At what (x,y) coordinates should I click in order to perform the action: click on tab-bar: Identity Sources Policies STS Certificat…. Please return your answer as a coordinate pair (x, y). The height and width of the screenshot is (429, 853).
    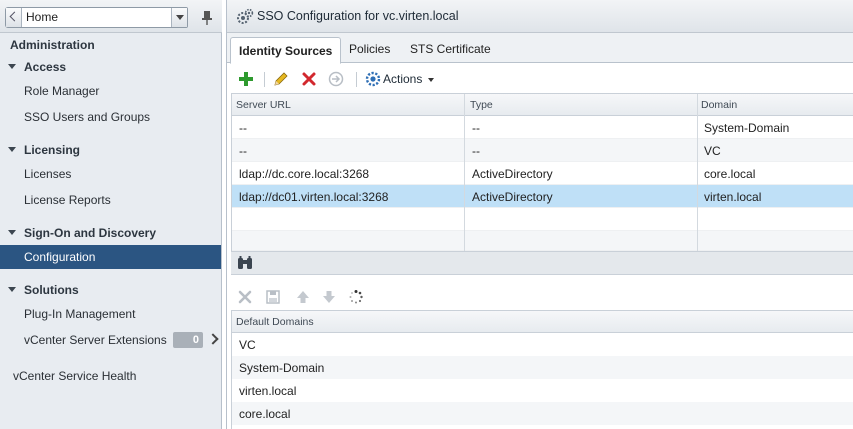
    Looking at the image, I should click on (540, 48).